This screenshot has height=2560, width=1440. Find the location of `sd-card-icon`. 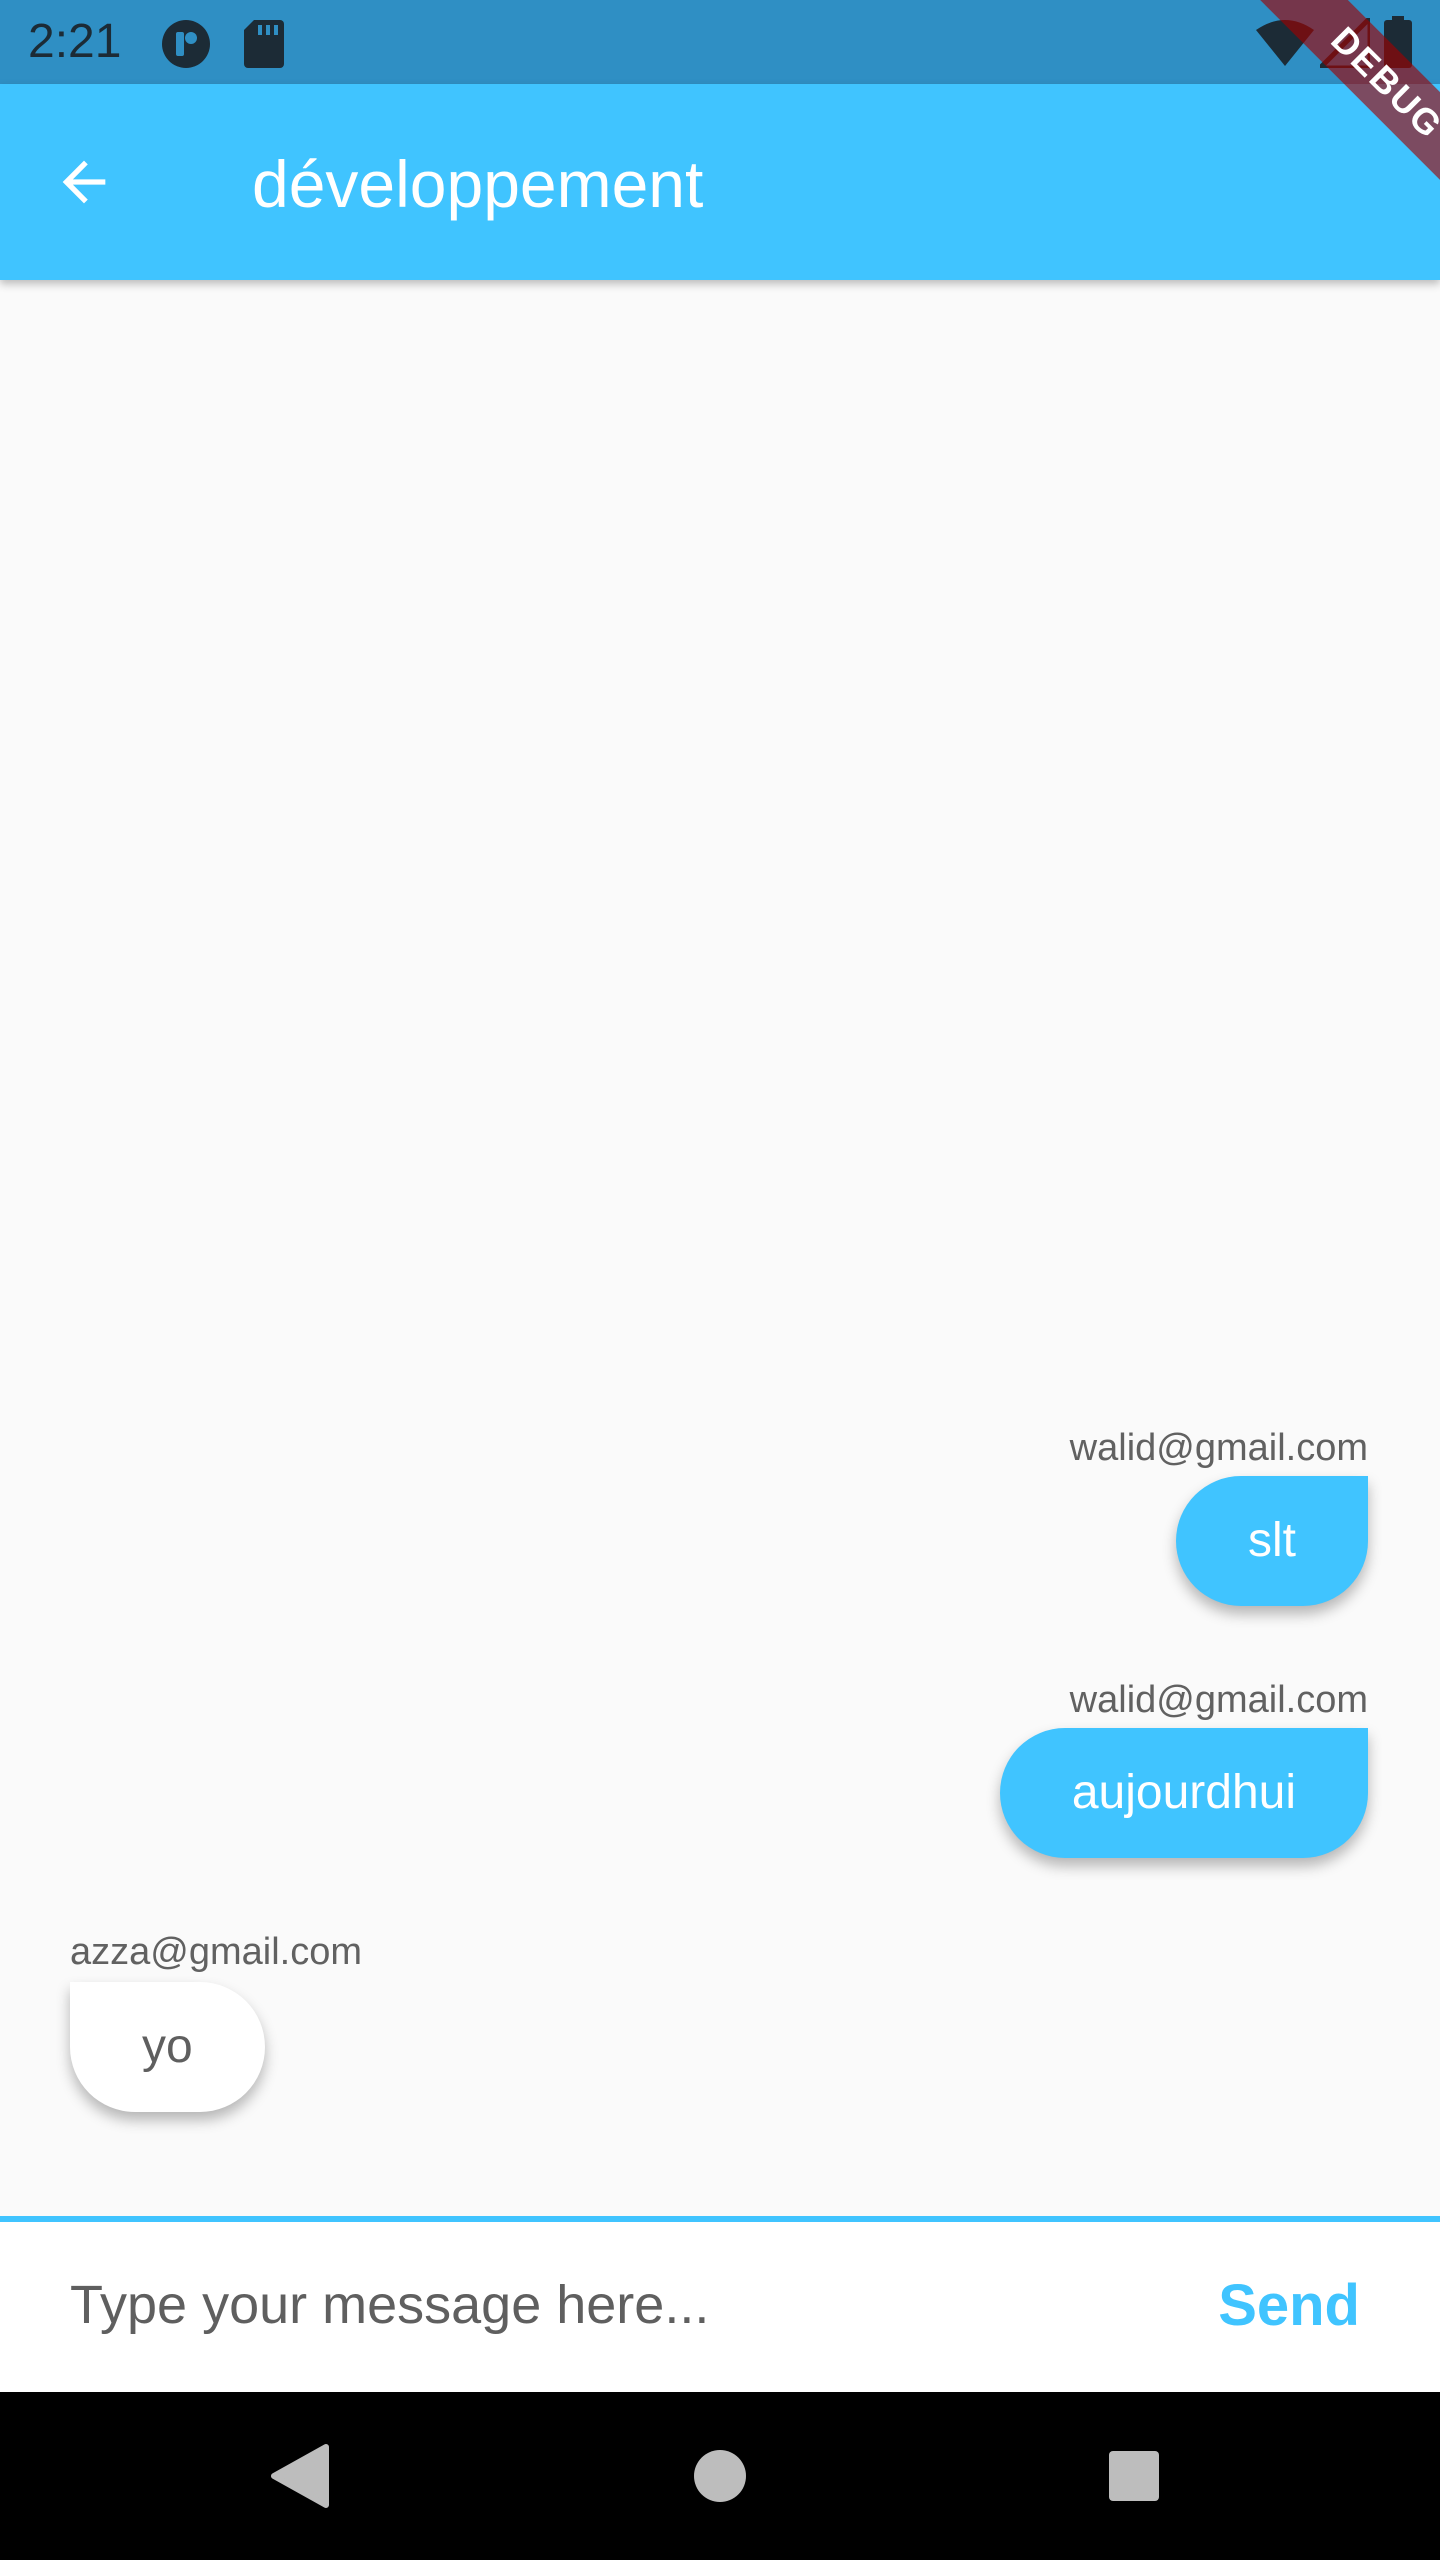

sd-card-icon is located at coordinates (264, 44).